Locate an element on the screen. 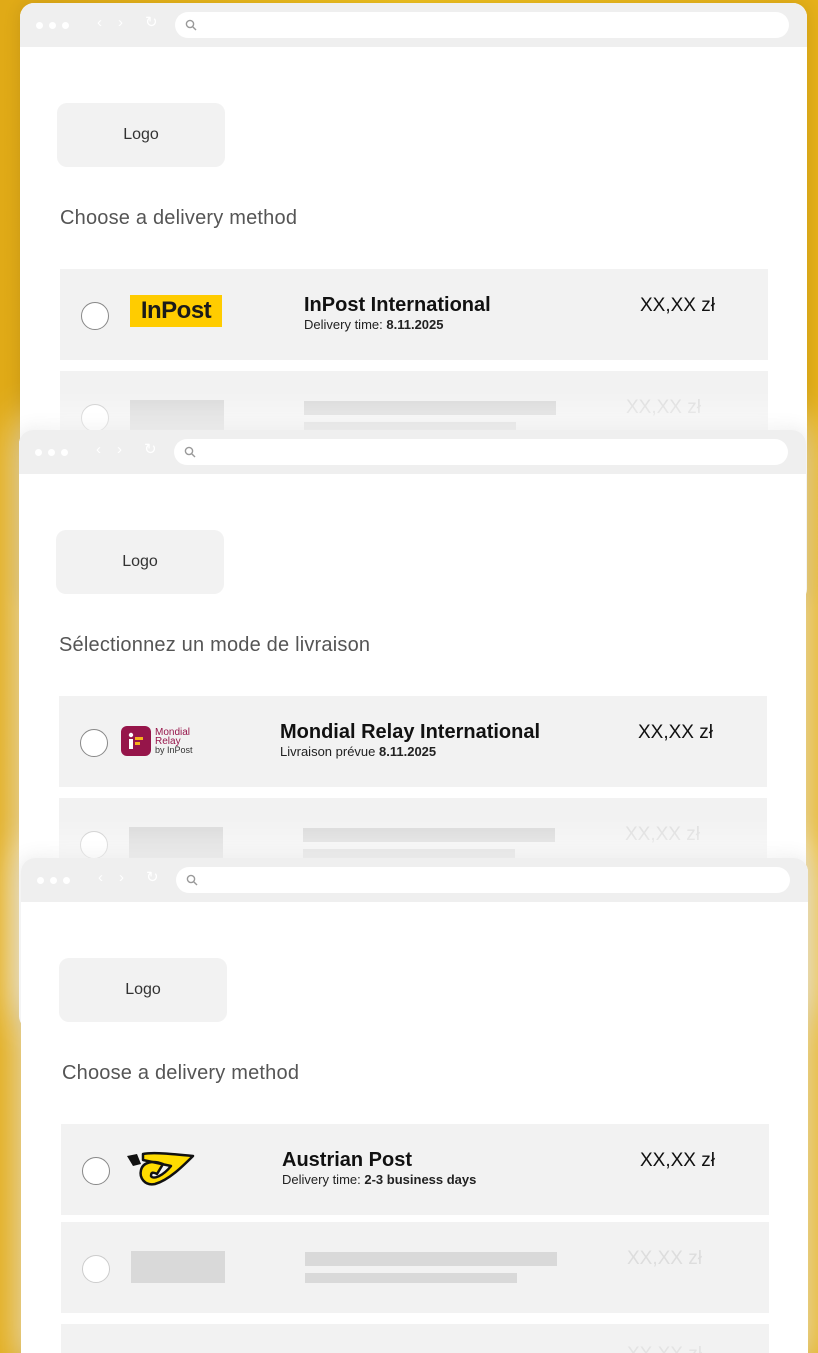 This screenshot has width=818, height=1353. delivery-time: Delivery time: 2-3 business days is located at coordinates (379, 1179).